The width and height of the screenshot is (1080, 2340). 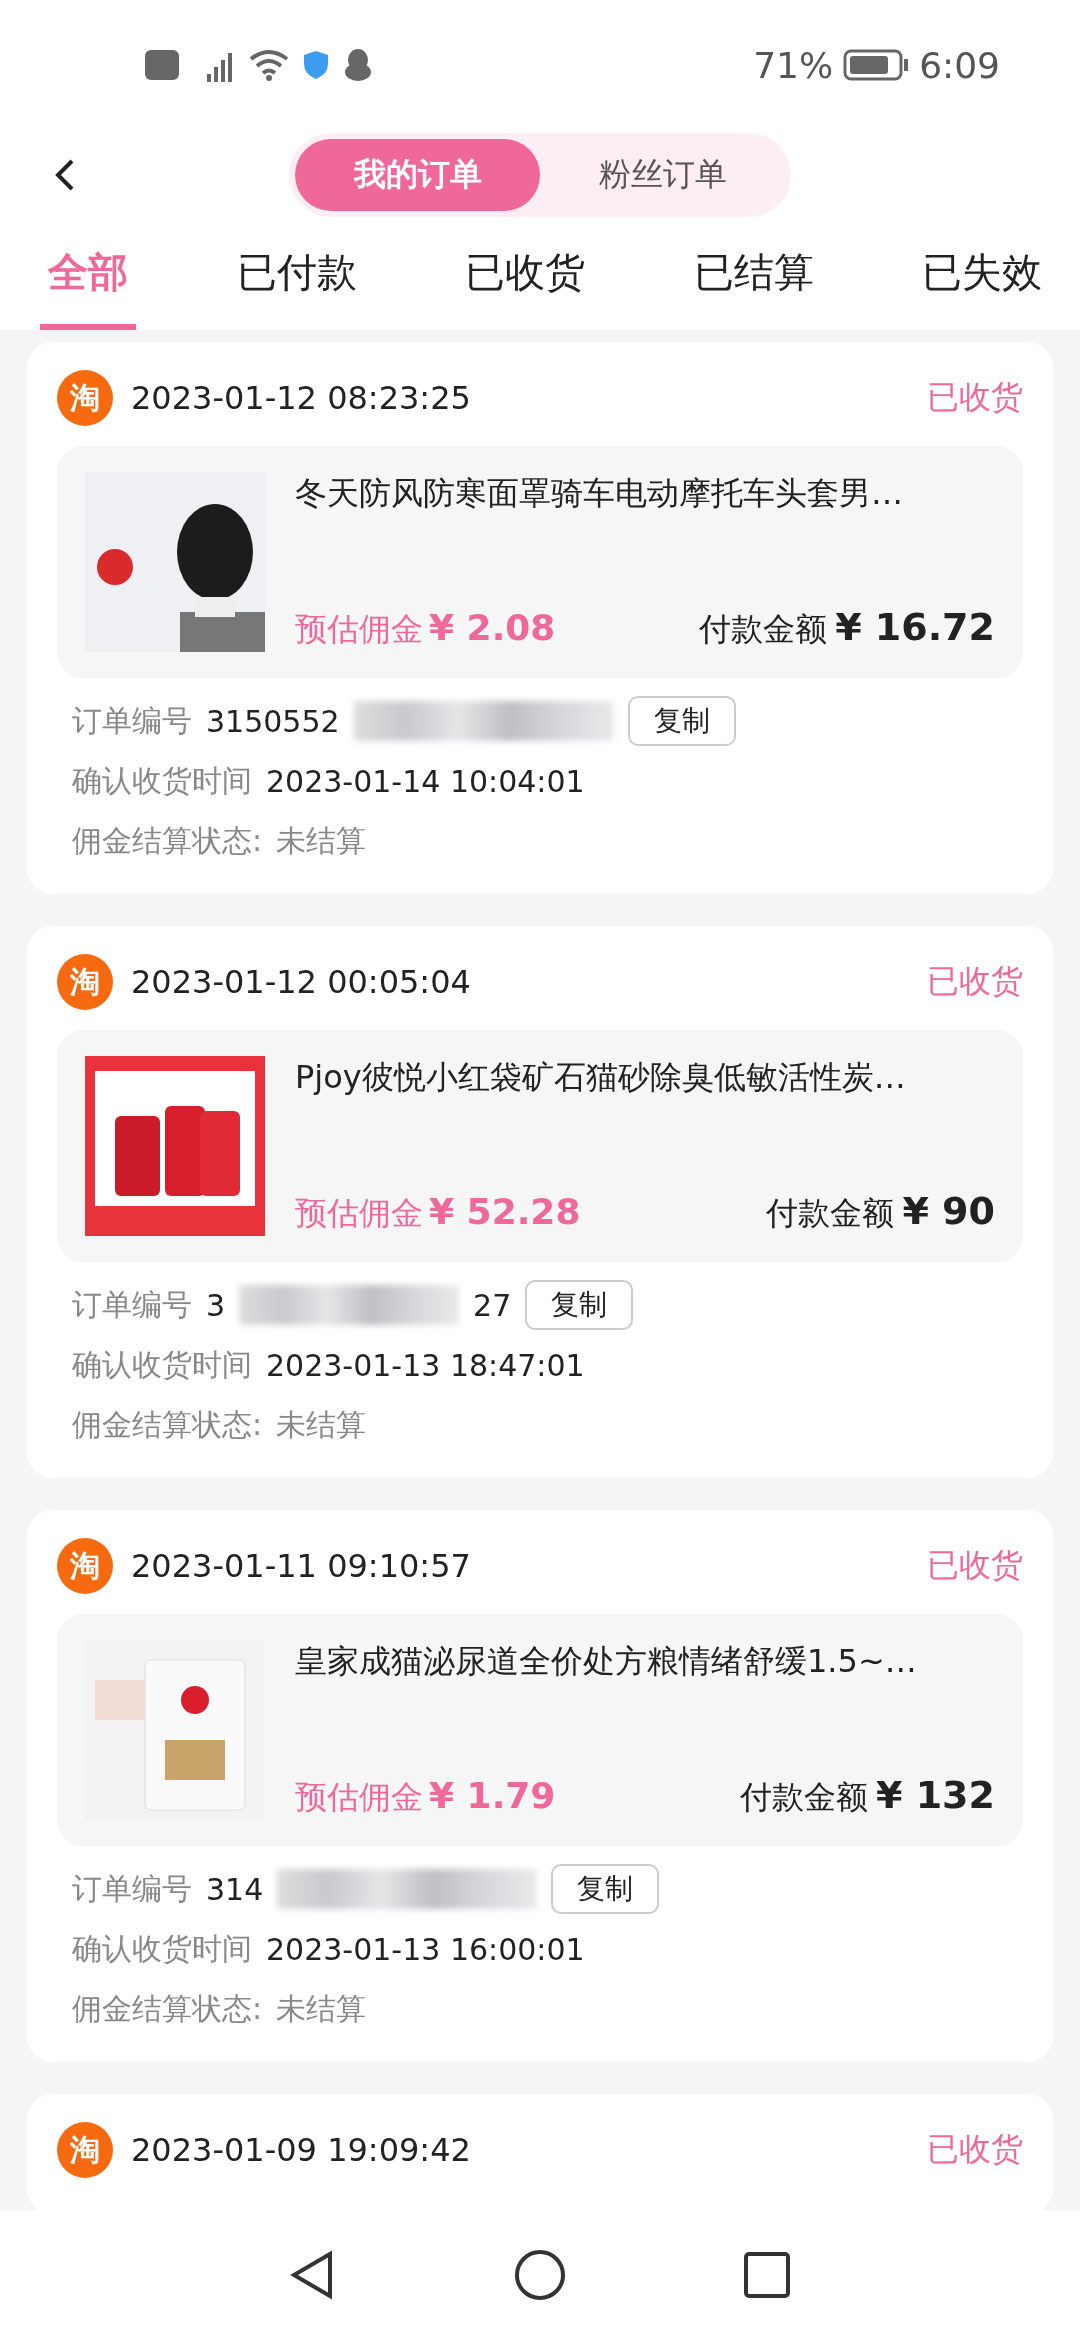 I want to click on back-icon, so click(x=65, y=175).